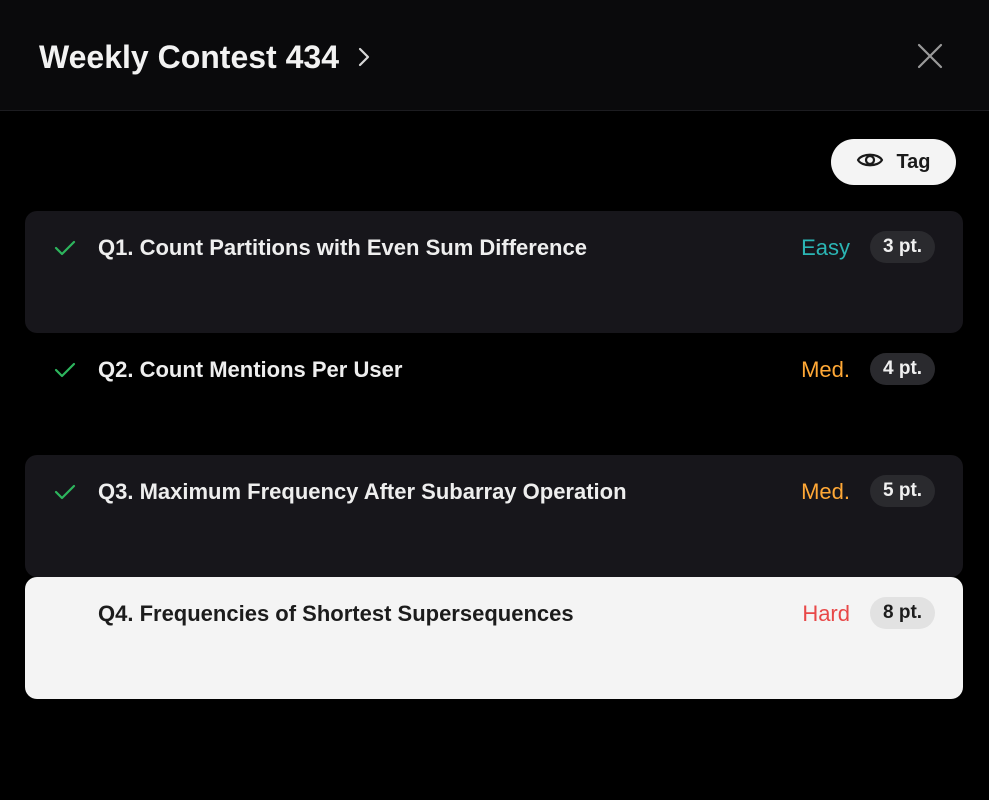 This screenshot has height=800, width=989. Describe the element at coordinates (903, 613) in the screenshot. I see `points-badge: 8 pt.` at that location.